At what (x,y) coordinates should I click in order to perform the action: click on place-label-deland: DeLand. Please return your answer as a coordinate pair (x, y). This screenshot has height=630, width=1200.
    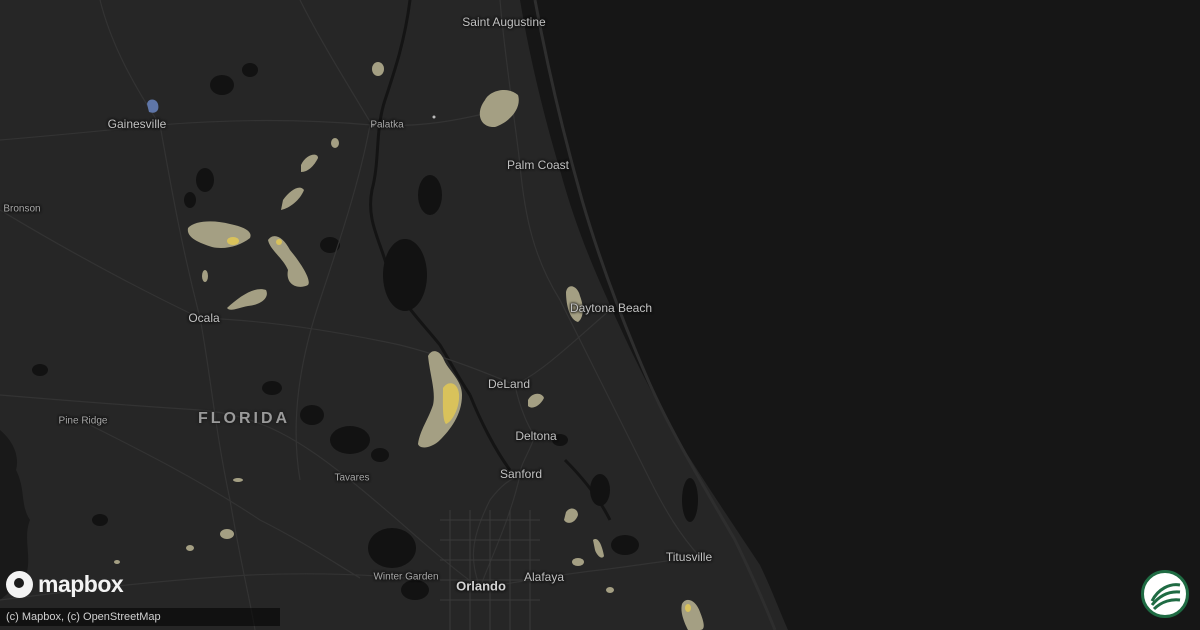
    Looking at the image, I should click on (509, 384).